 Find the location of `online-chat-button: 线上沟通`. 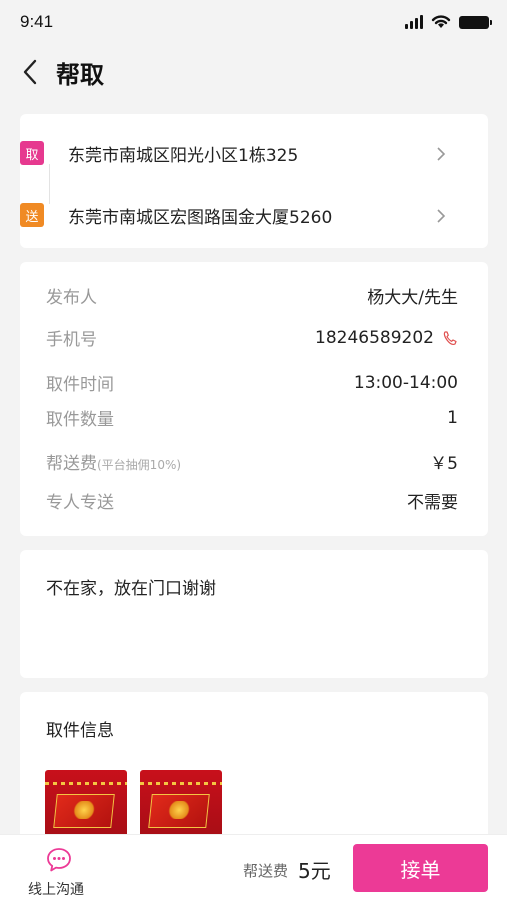

online-chat-button: 线上沟通 is located at coordinates (58, 870).